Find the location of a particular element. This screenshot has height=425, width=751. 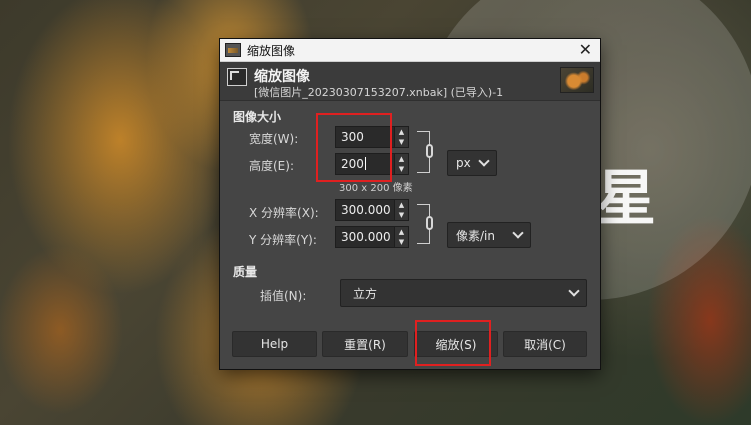

quality-section-title: 质量 is located at coordinates (245, 272).